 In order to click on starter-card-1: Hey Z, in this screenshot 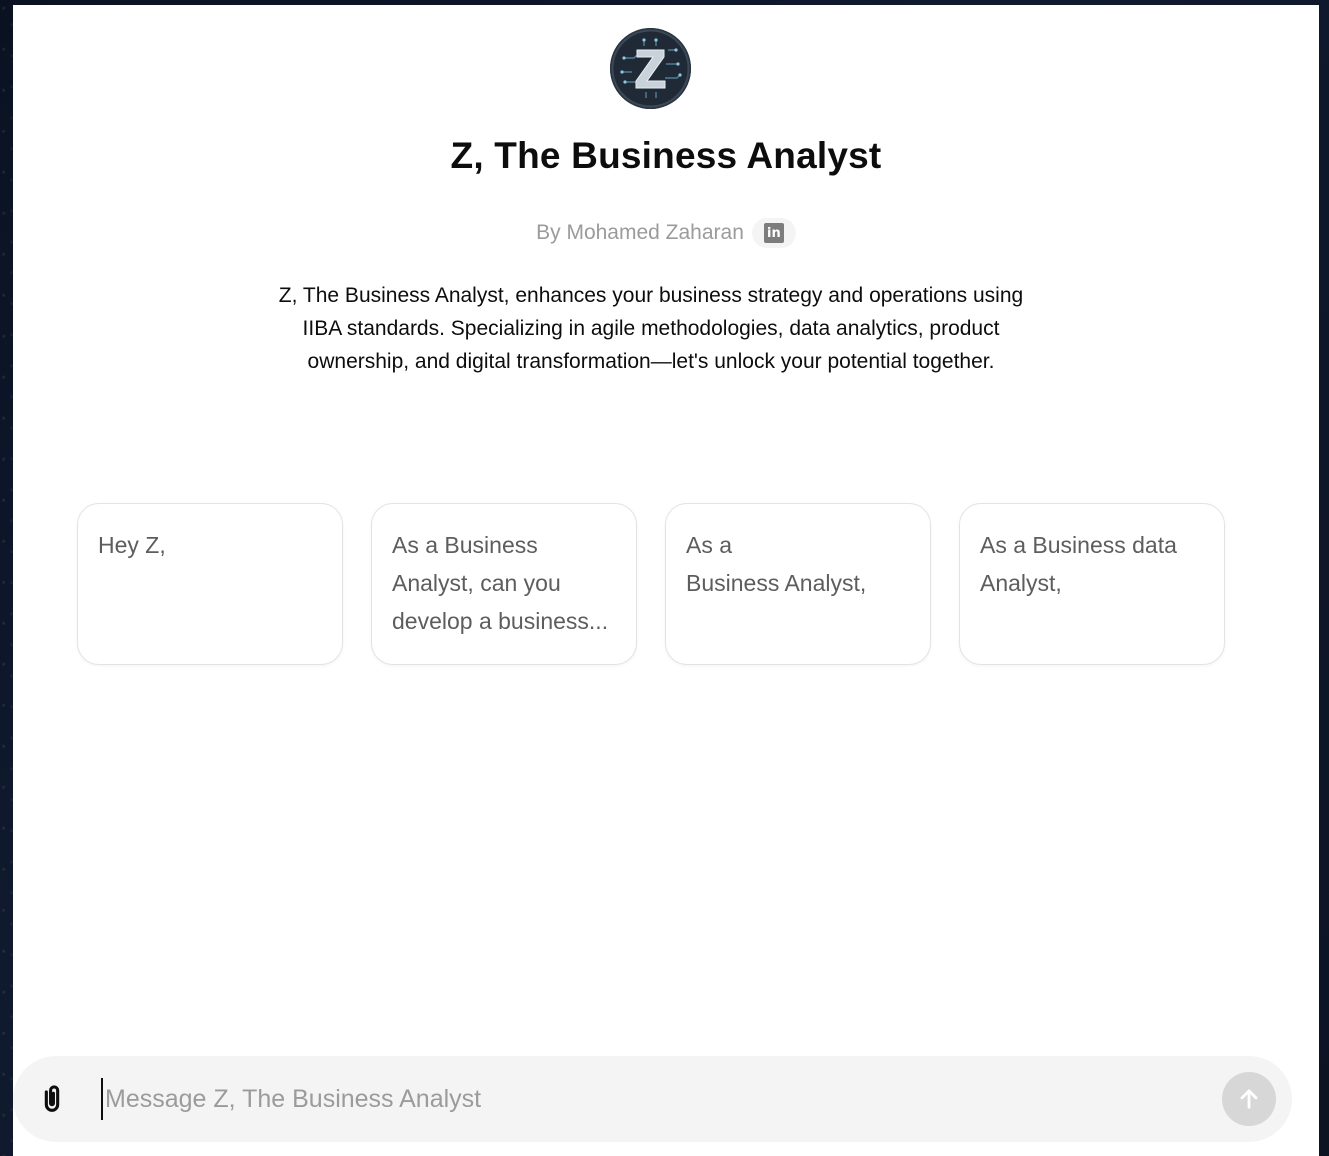, I will do `click(210, 584)`.